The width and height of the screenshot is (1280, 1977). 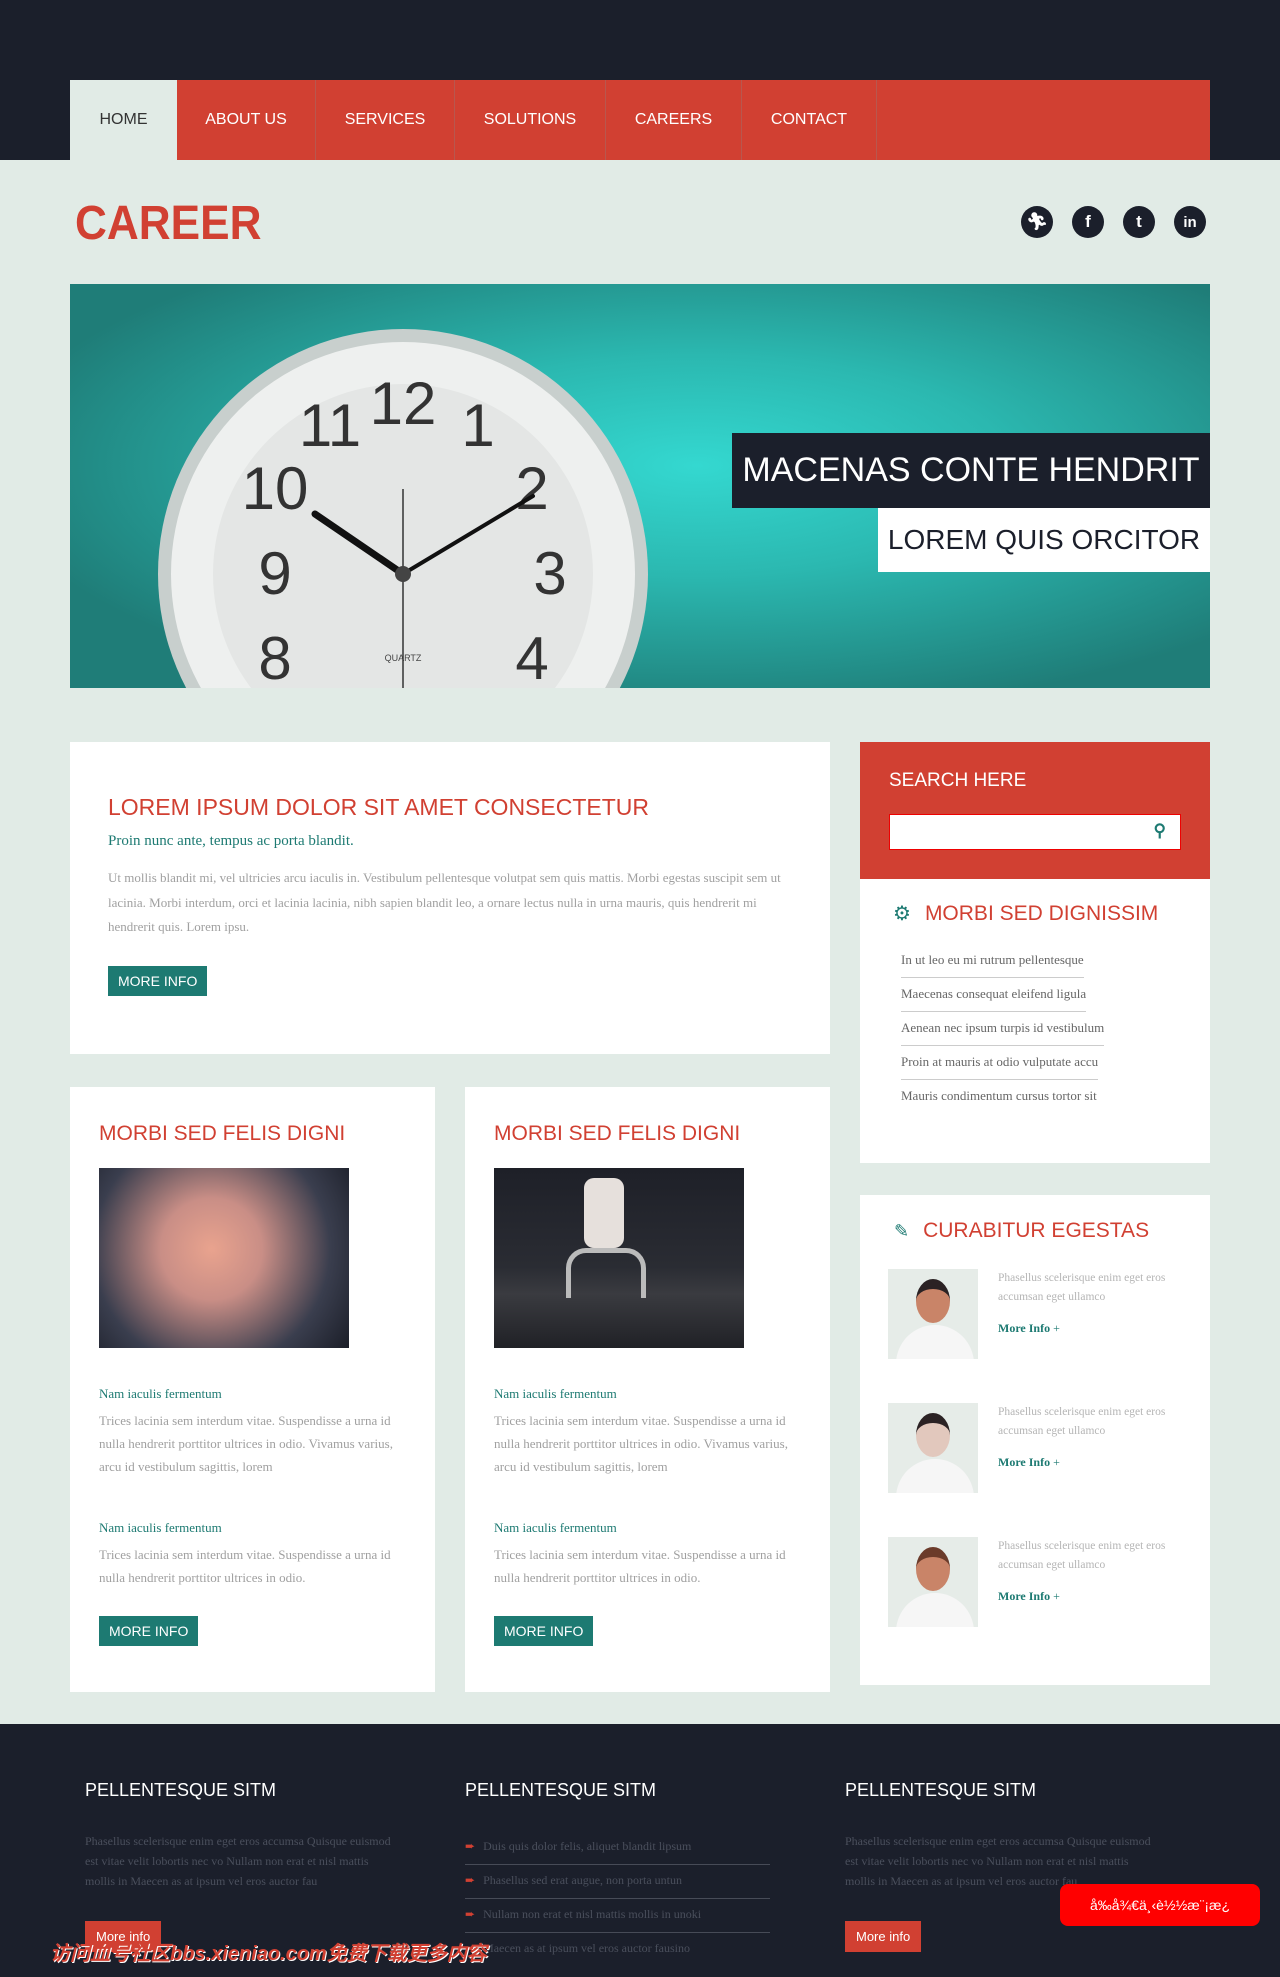 What do you see at coordinates (275, 488) in the screenshot?
I see `svg-text: 10` at bounding box center [275, 488].